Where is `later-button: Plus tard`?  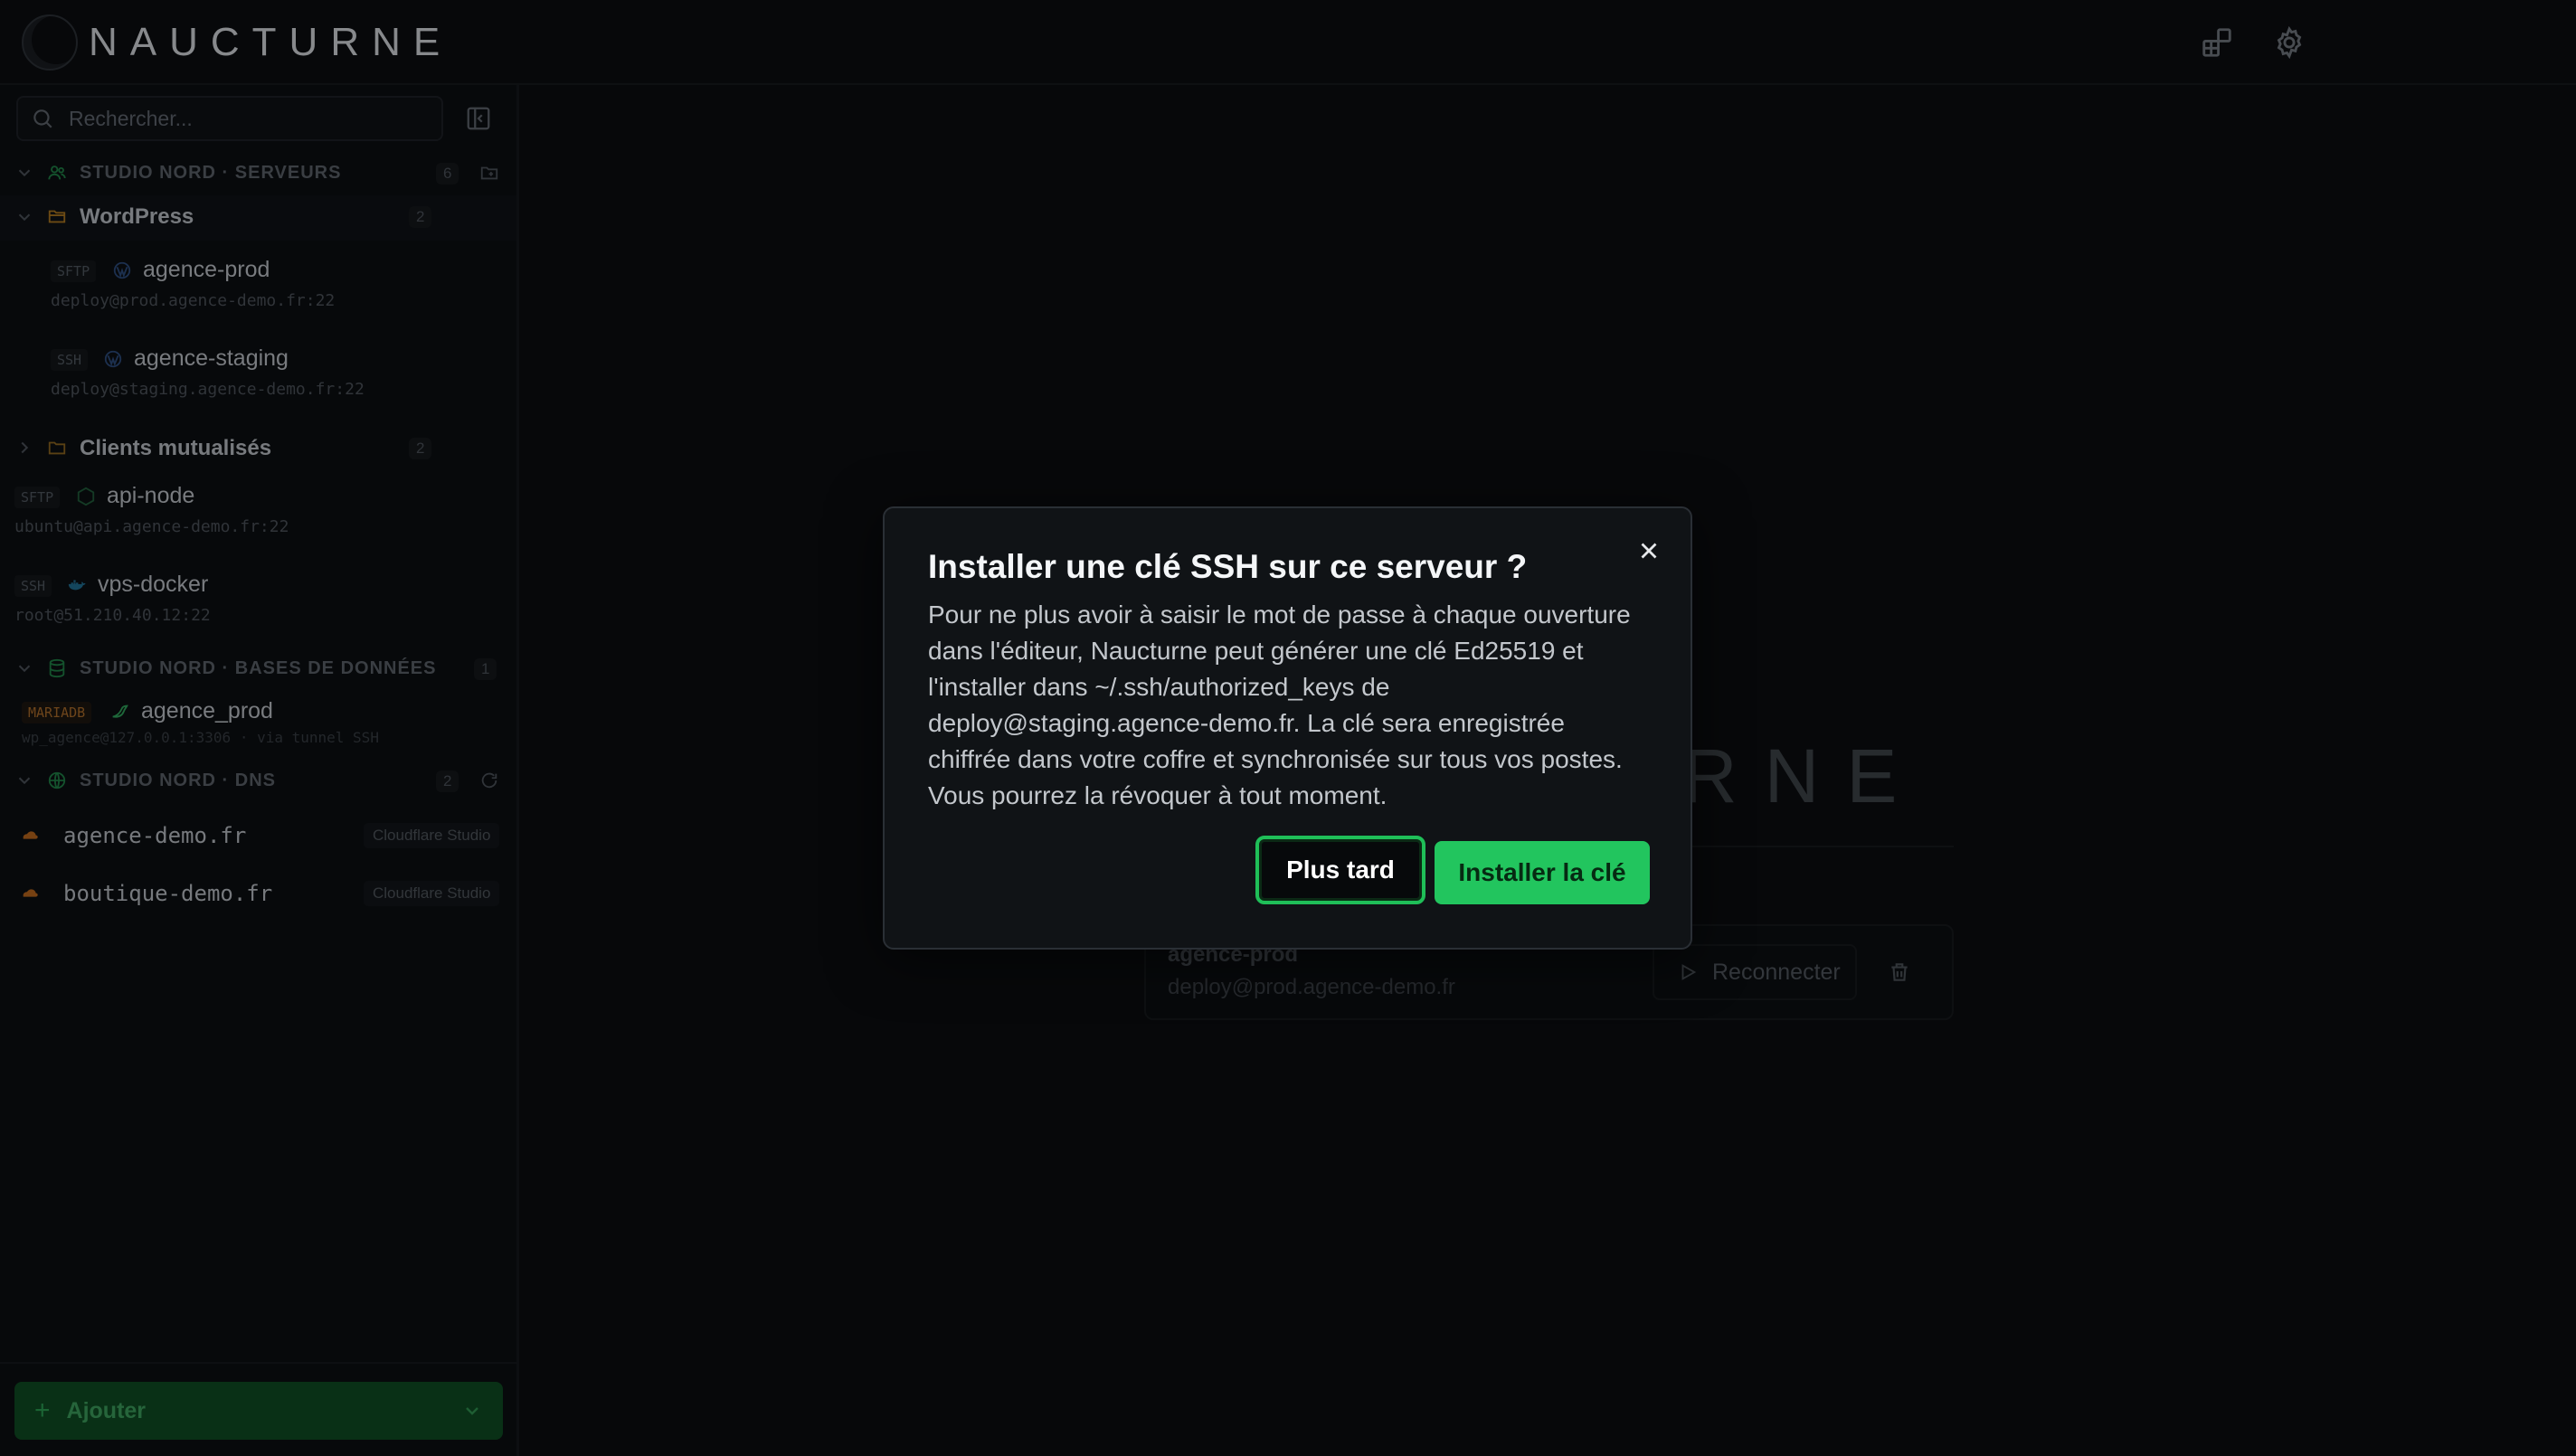
later-button: Plus tard is located at coordinates (1340, 870).